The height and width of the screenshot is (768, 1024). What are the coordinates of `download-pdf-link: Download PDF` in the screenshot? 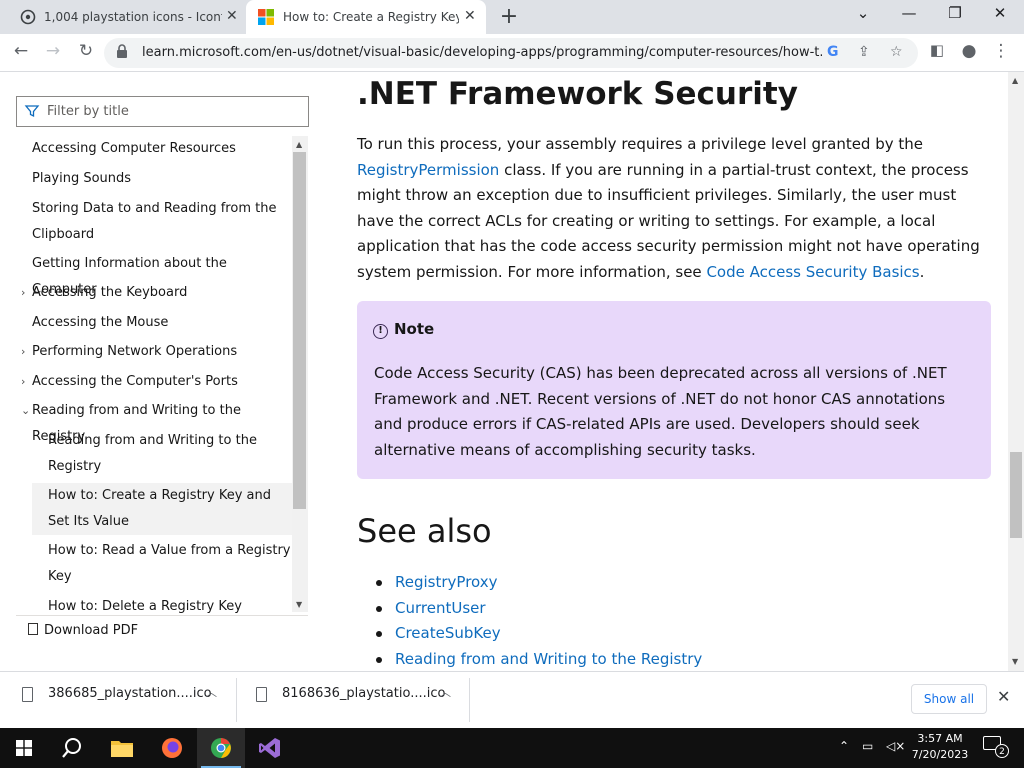 It's located at (83, 630).